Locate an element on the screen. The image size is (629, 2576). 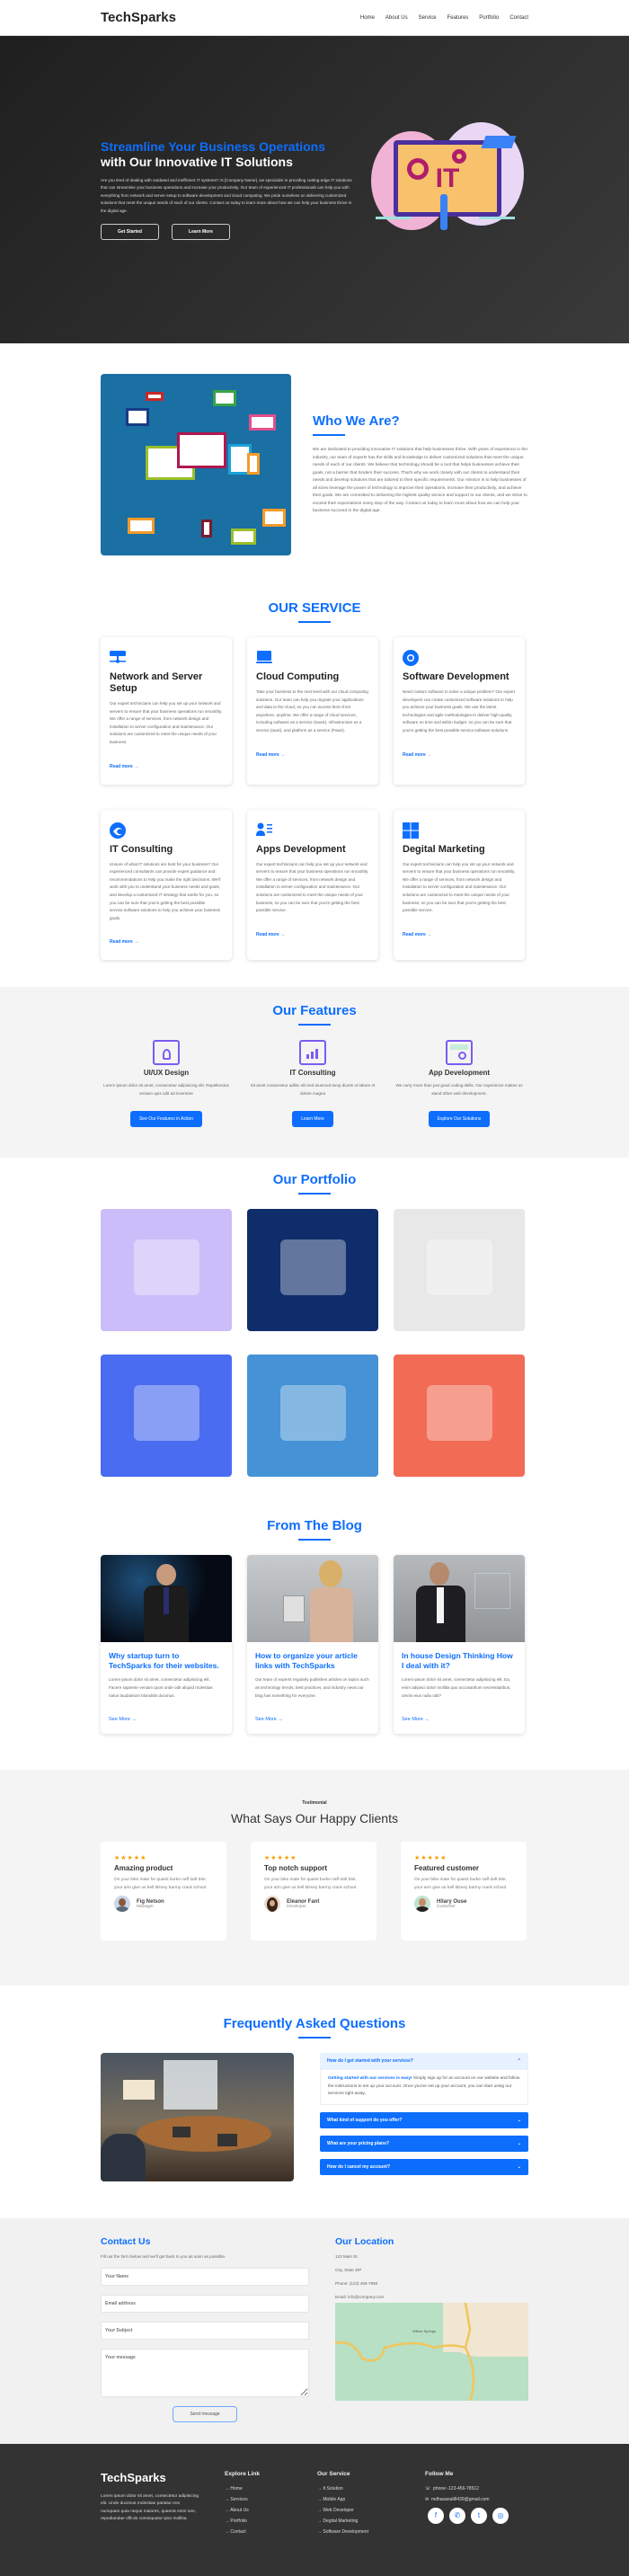
testimonial-title: Featured customer is located at coordinates (447, 1868).